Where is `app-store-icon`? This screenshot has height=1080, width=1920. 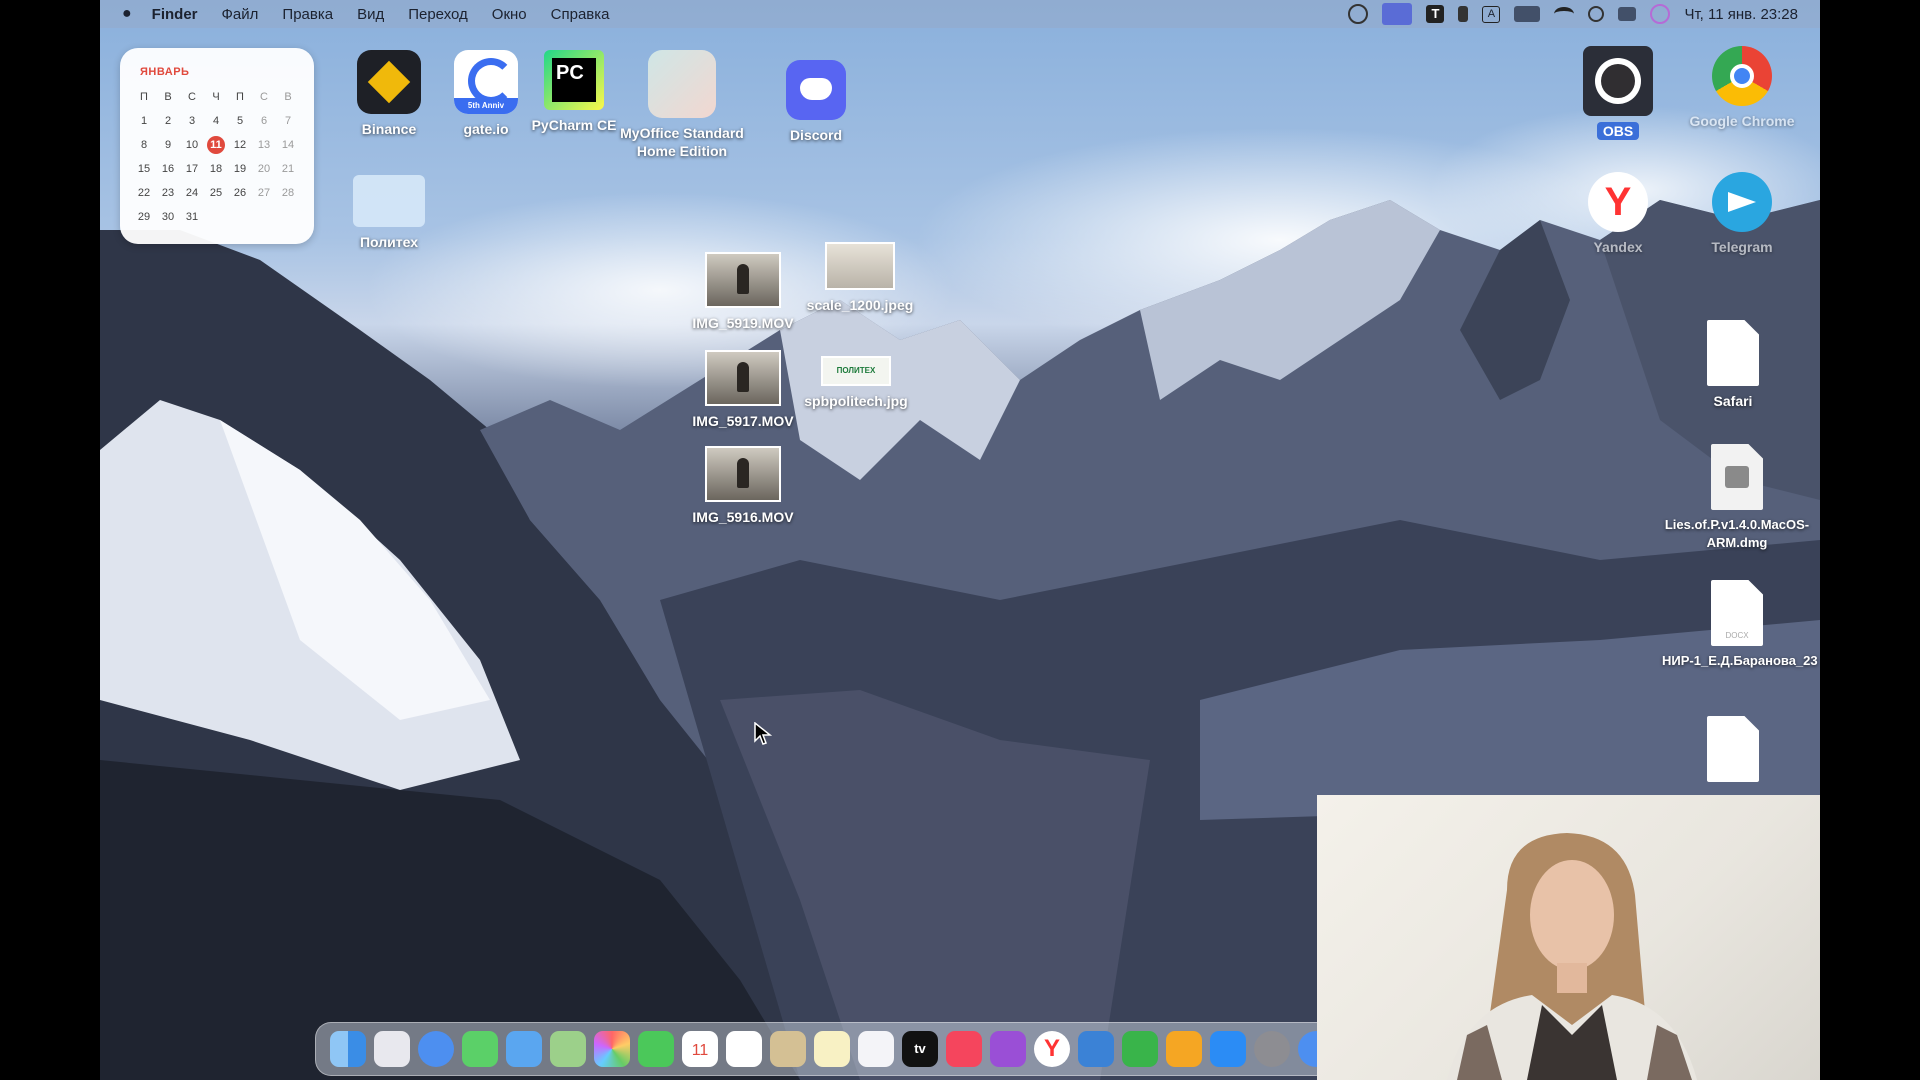 app-store-icon is located at coordinates (1228, 1049).